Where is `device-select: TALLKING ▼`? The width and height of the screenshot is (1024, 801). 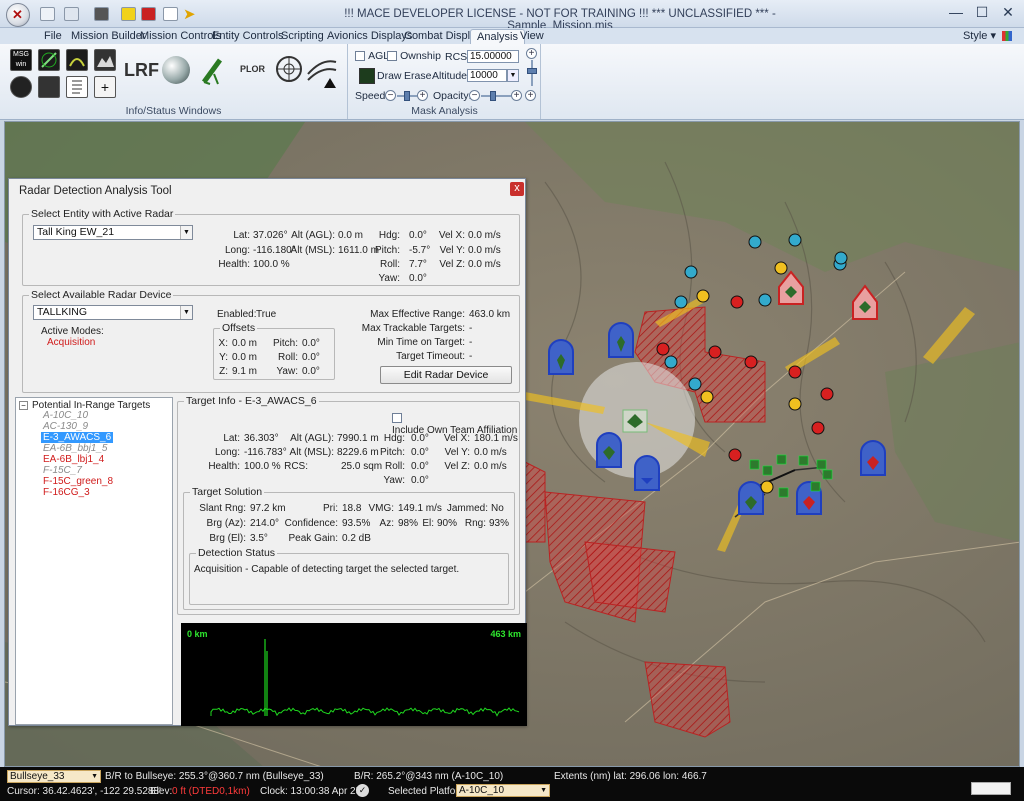 device-select: TALLKING ▼ is located at coordinates (113, 312).